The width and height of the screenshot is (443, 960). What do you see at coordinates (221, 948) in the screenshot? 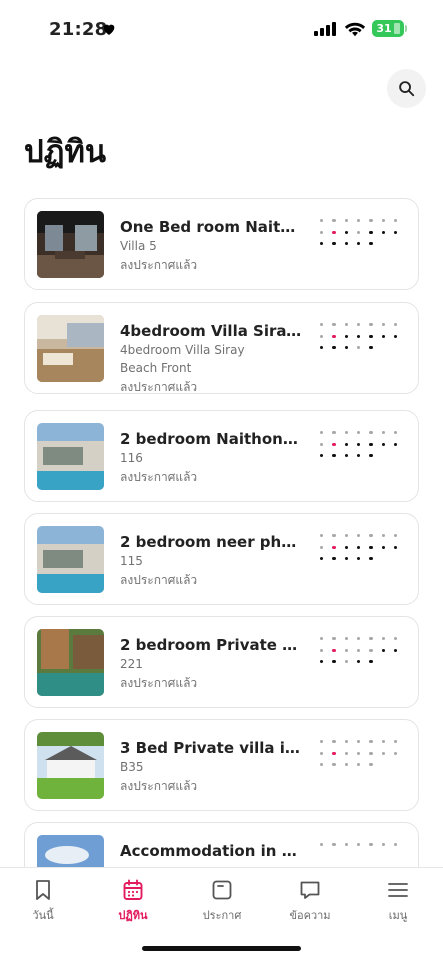
I see `home-indicator` at bounding box center [221, 948].